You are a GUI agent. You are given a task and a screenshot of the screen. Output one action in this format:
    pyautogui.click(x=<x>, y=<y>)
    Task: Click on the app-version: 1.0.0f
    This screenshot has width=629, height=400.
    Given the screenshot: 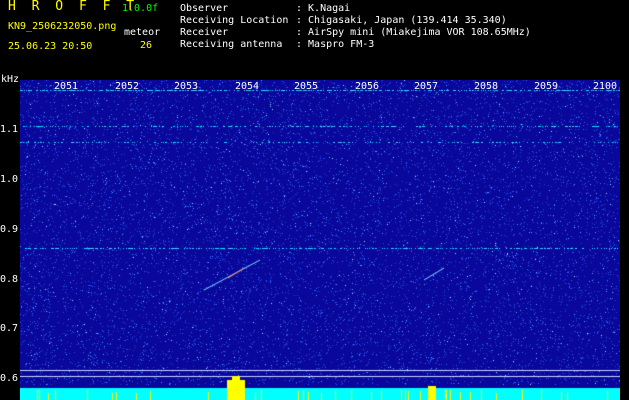 What is the action you would take?
    pyautogui.click(x=140, y=8)
    